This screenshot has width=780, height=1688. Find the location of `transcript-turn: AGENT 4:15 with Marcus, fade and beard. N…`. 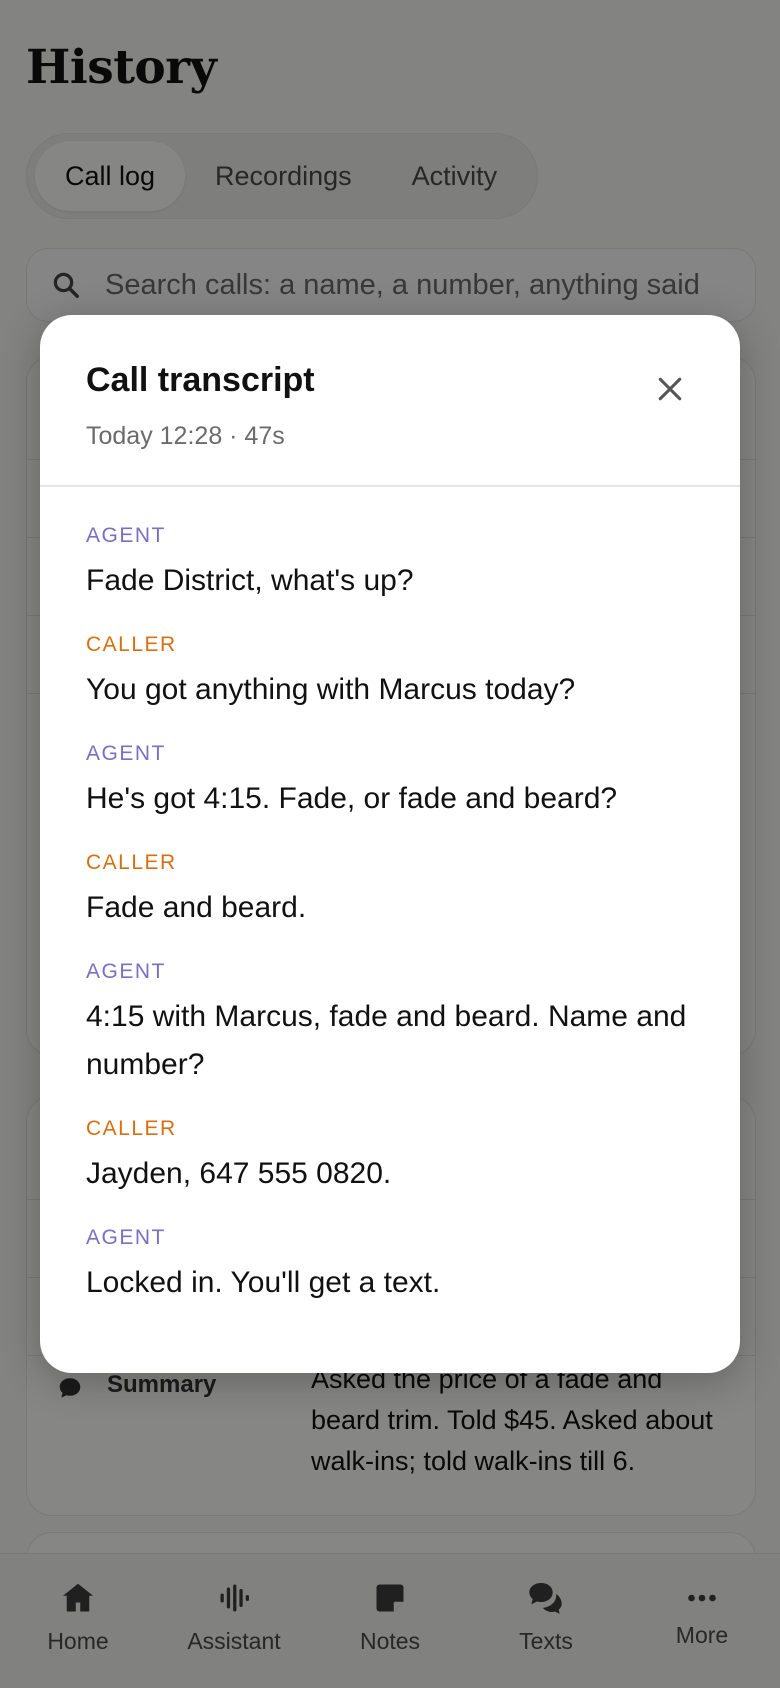

transcript-turn: AGENT 4:15 with Marcus, fade and beard. N… is located at coordinates (390, 1024).